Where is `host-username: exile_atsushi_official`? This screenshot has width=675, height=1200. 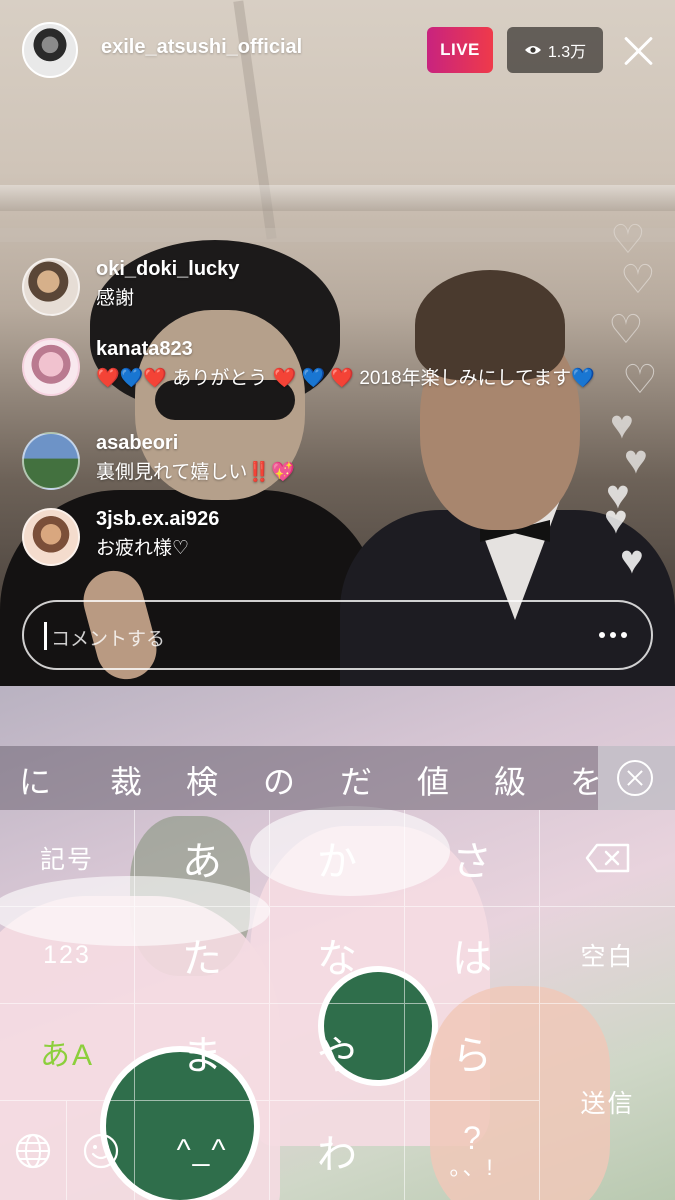
host-username: exile_atsushi_official is located at coordinates (201, 47).